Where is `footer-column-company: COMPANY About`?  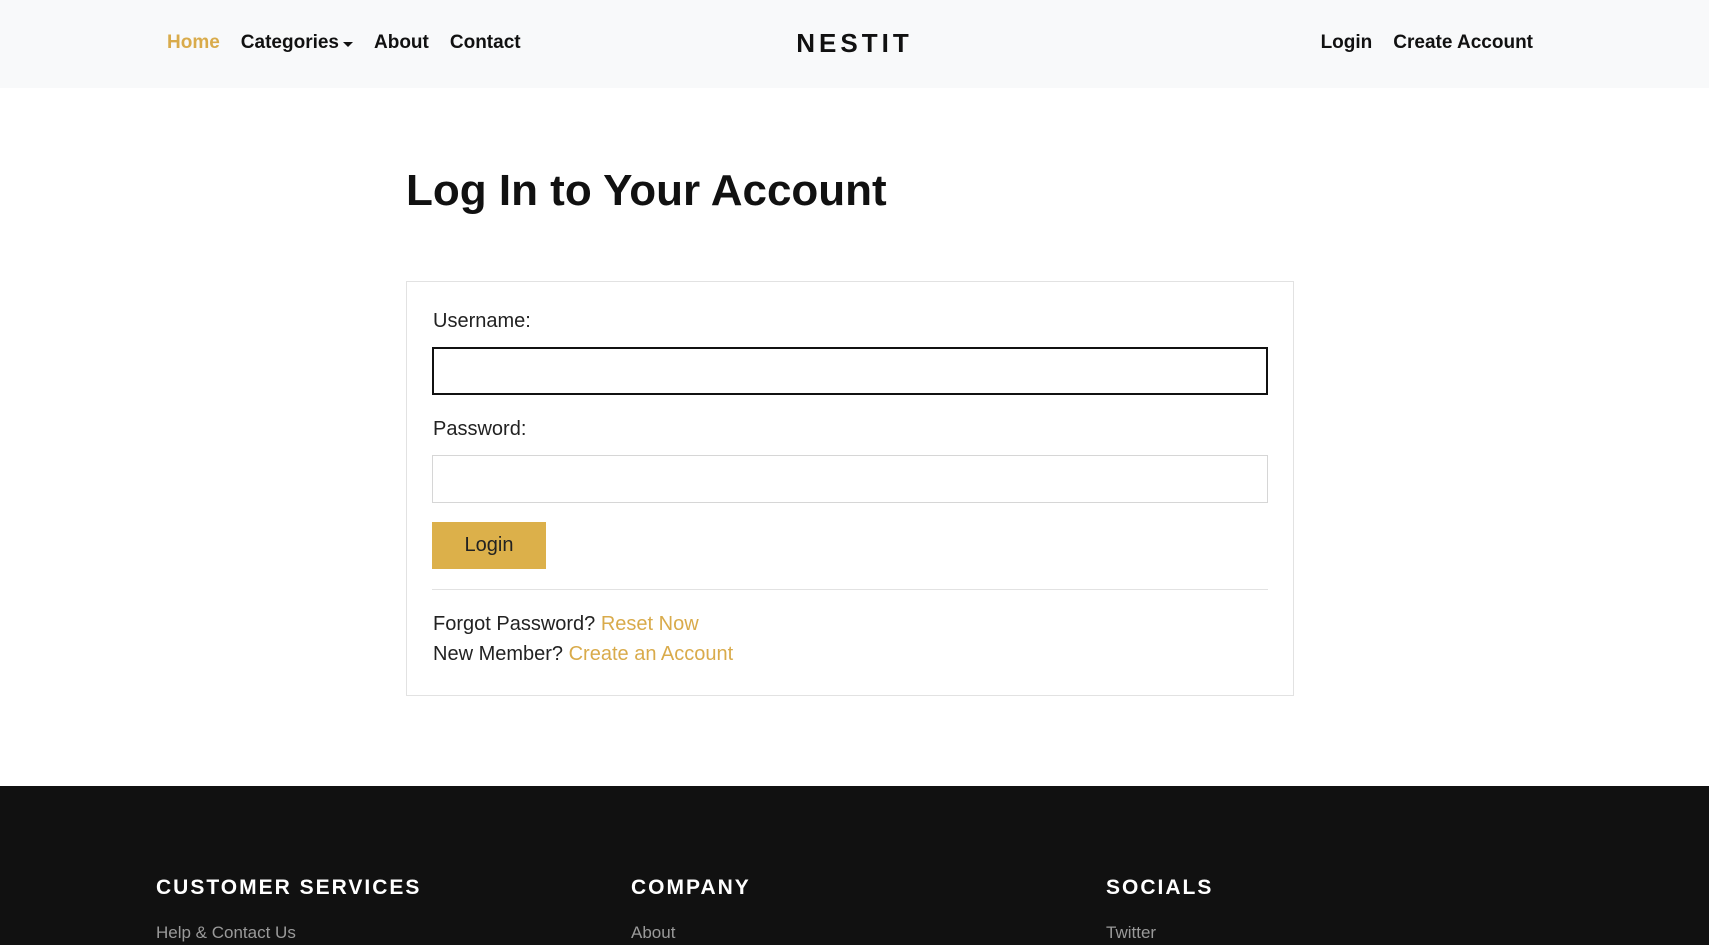
footer-column-company: COMPANY About is located at coordinates (691, 909).